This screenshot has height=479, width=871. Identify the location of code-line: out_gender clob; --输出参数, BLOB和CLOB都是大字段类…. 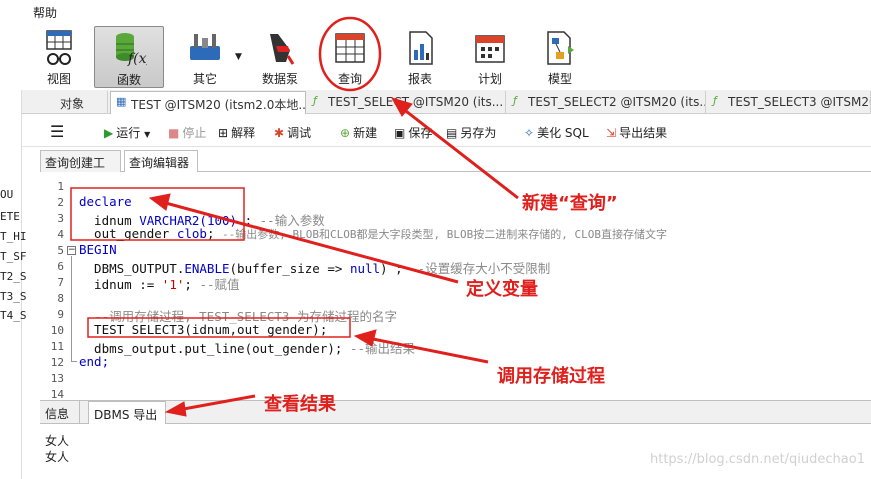
(373, 233).